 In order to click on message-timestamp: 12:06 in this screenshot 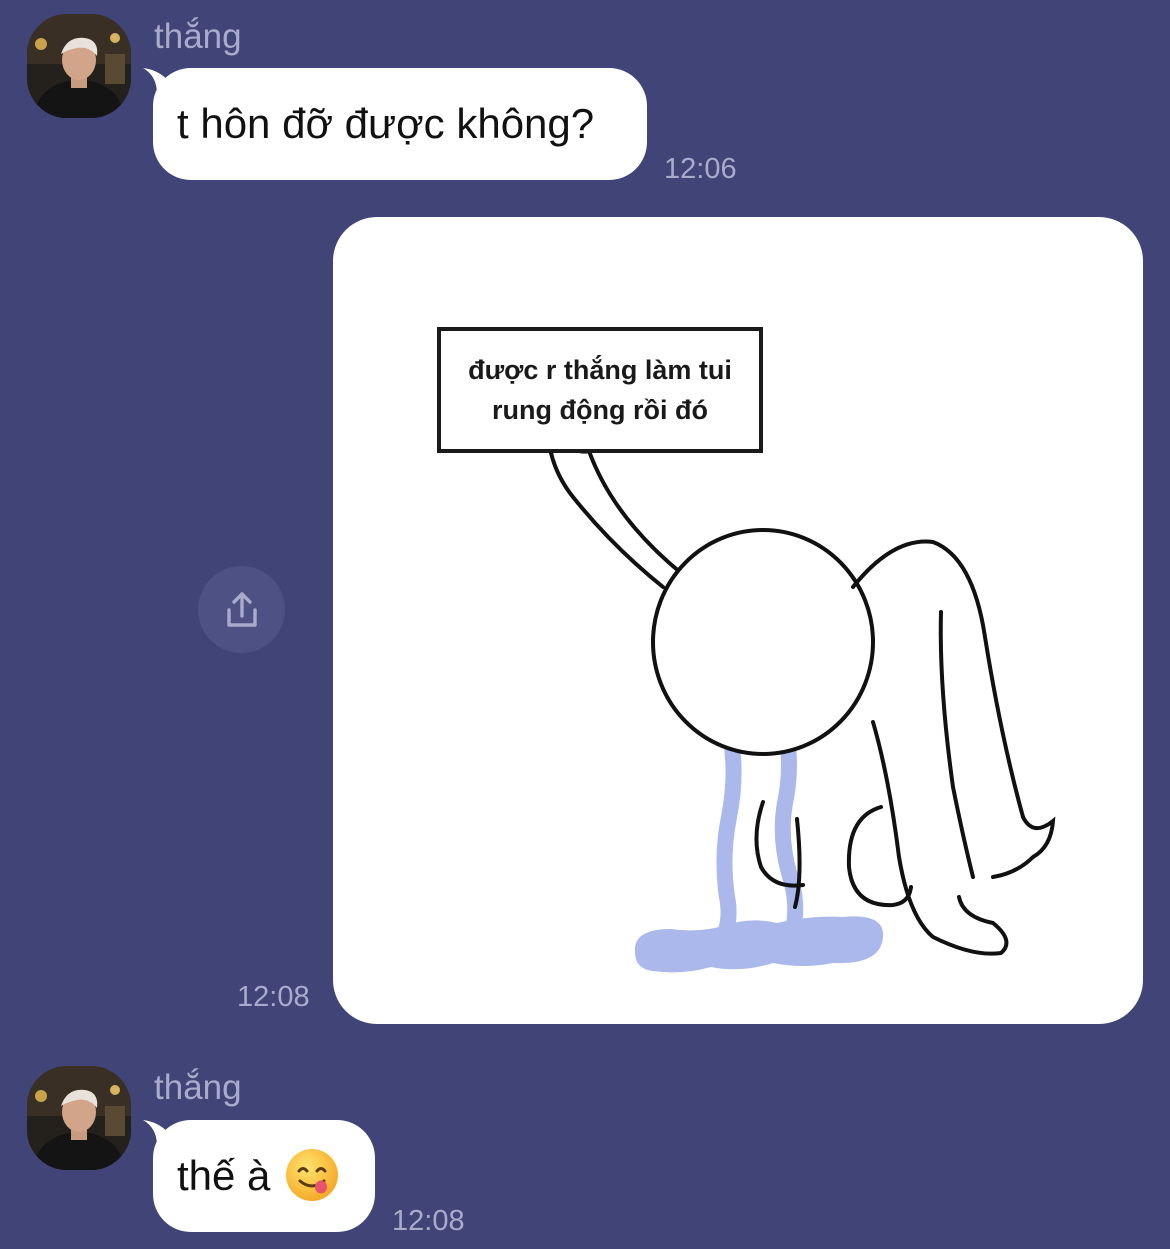, I will do `click(700, 169)`.